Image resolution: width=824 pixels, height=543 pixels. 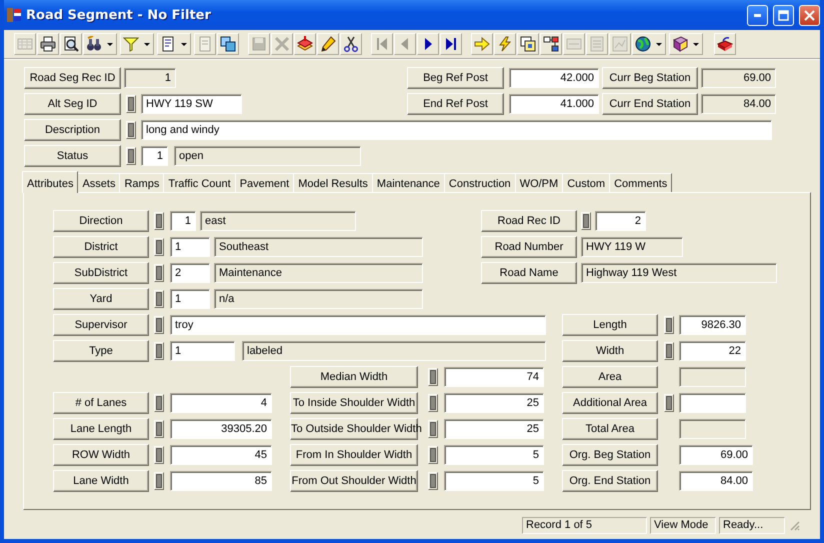 I want to click on field-label-button: # of Lanes, so click(x=101, y=403).